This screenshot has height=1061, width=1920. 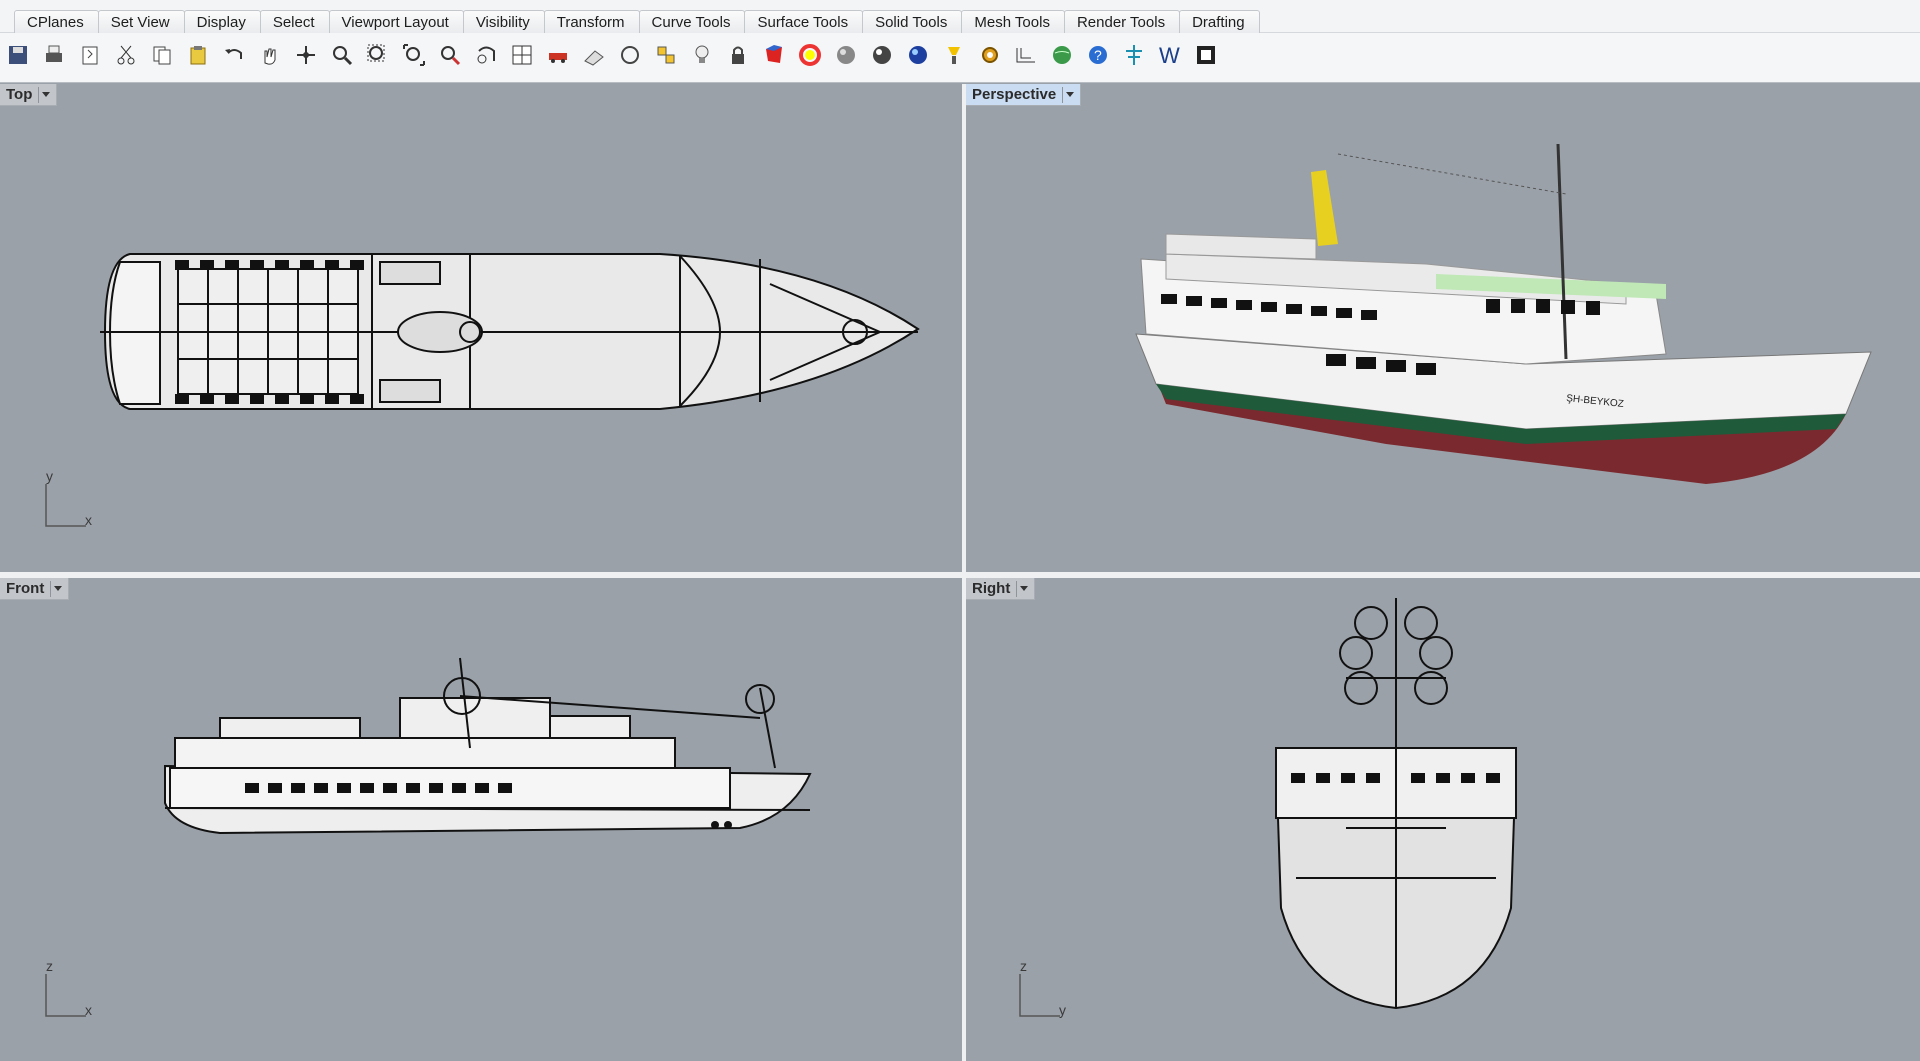 What do you see at coordinates (1122, 21) in the screenshot?
I see `ribbon-tab-render-tools: Render Tools` at bounding box center [1122, 21].